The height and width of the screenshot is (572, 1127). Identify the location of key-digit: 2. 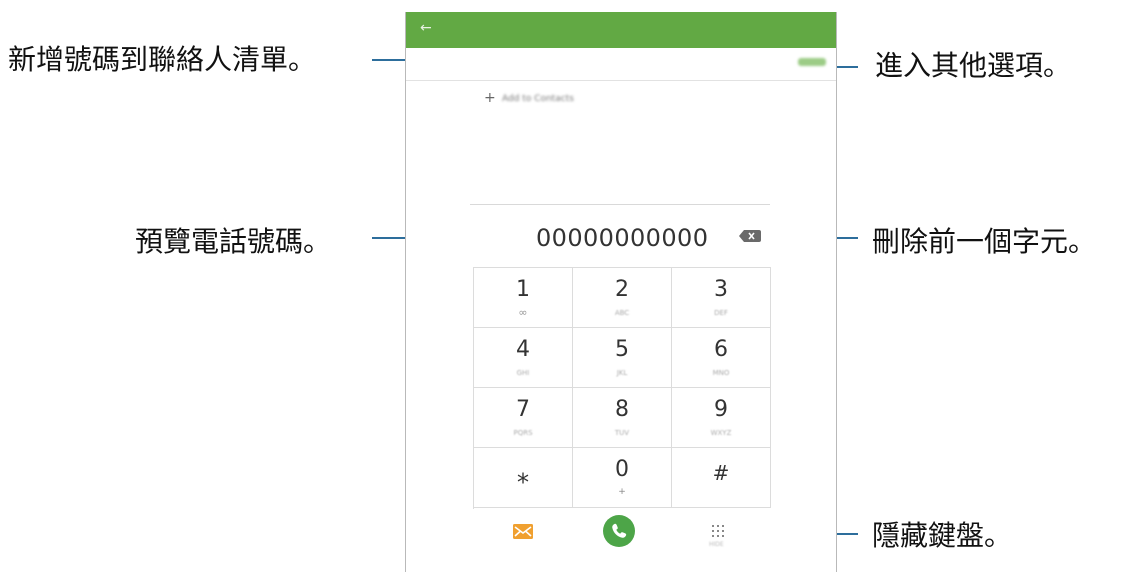
(622, 289).